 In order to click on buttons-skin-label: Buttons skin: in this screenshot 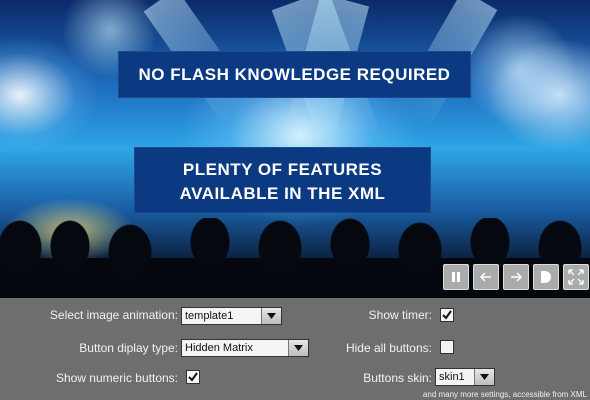, I will do `click(397, 378)`.